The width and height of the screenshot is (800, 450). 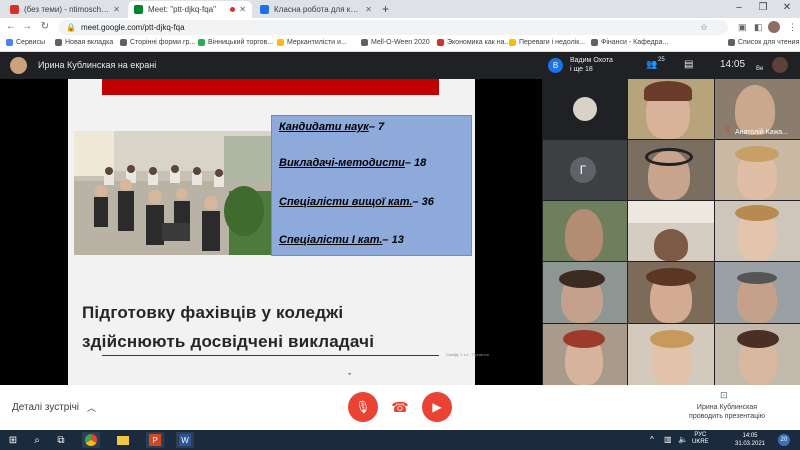 I want to click on maximize-icon: ❐, so click(x=763, y=7).